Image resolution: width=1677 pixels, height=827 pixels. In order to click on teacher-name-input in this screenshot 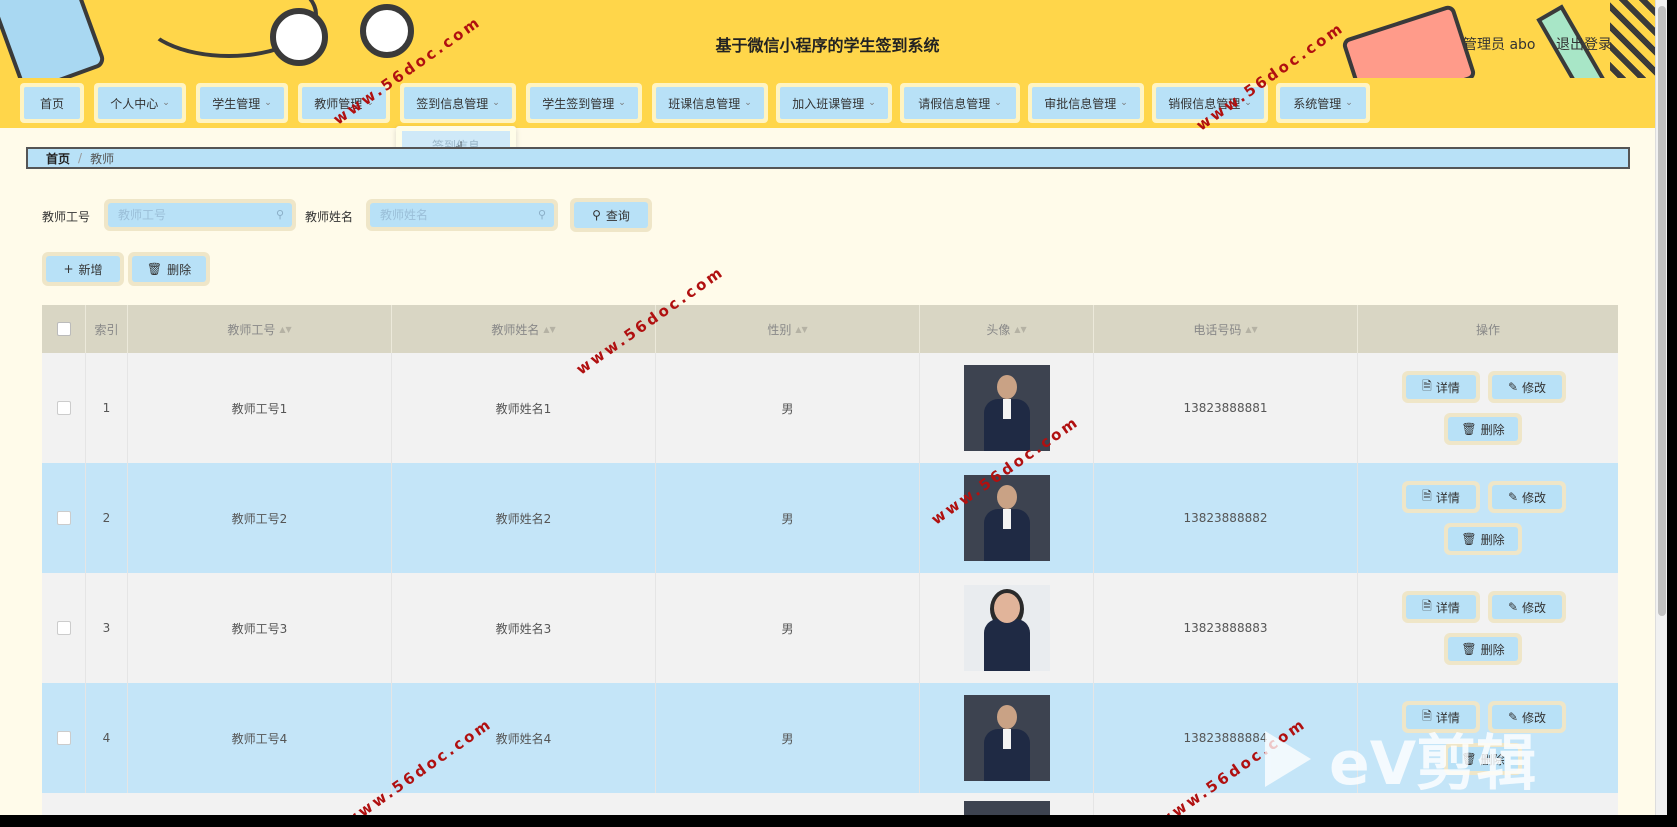, I will do `click(460, 215)`.